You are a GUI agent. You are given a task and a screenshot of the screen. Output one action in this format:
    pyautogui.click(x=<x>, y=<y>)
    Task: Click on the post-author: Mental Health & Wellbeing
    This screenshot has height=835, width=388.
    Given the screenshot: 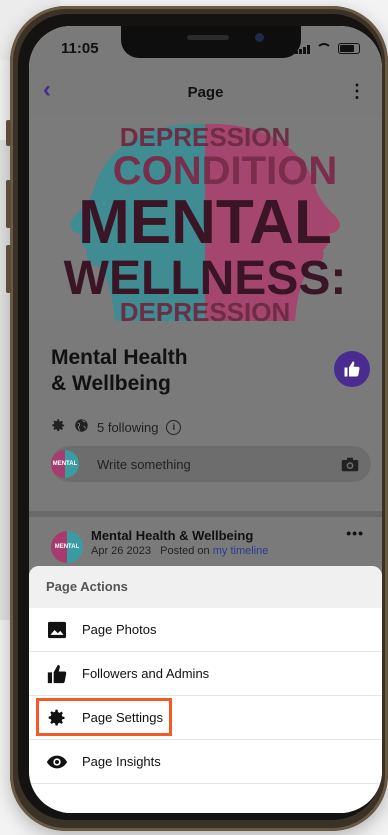 What is the action you would take?
    pyautogui.click(x=172, y=535)
    